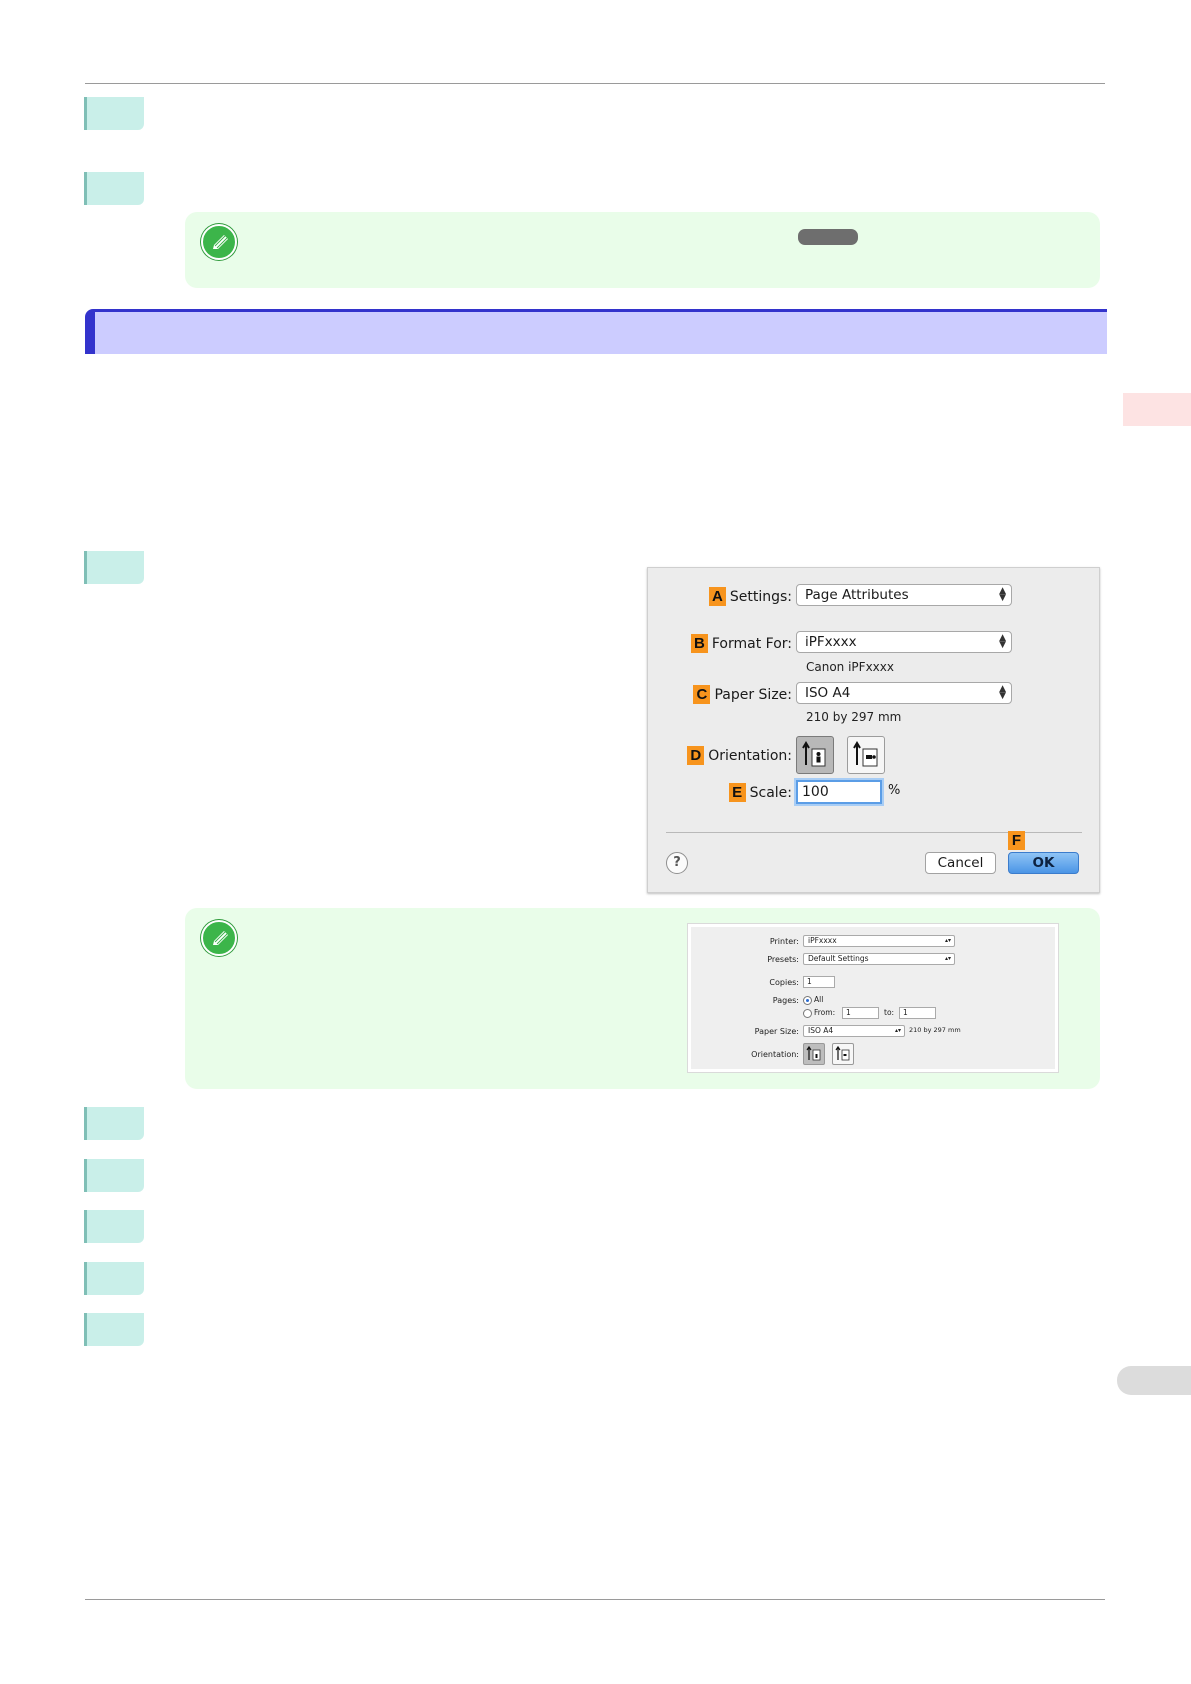 The height and width of the screenshot is (1684, 1191). Describe the element at coordinates (785, 1000) in the screenshot. I see `pages-label: Pages:` at that location.